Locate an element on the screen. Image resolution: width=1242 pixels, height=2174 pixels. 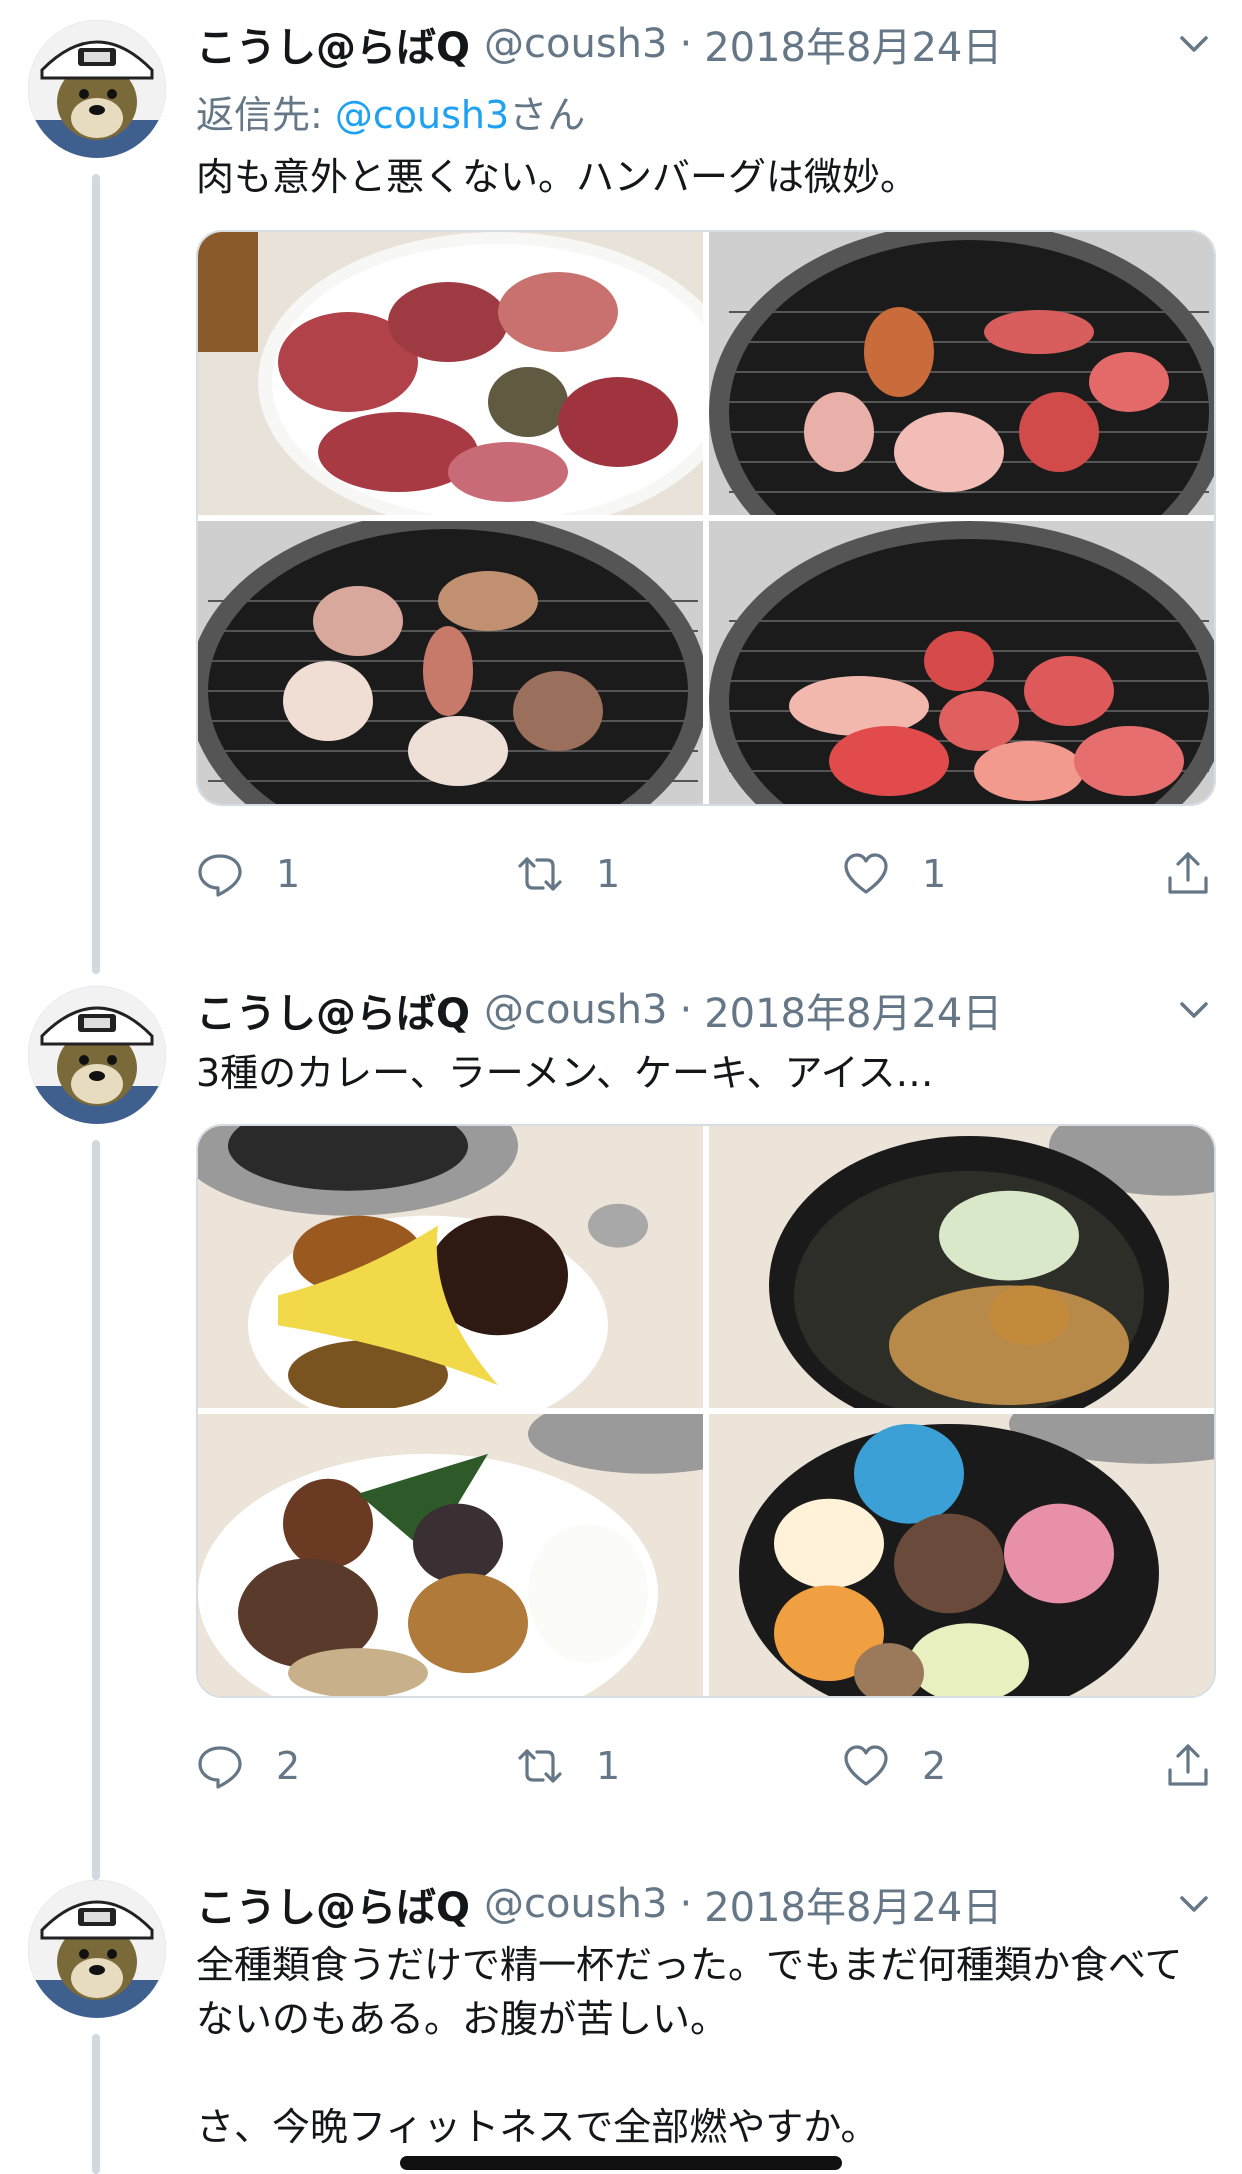
reply-to-line: 返信先: @coush3さん is located at coordinates (390, 111).